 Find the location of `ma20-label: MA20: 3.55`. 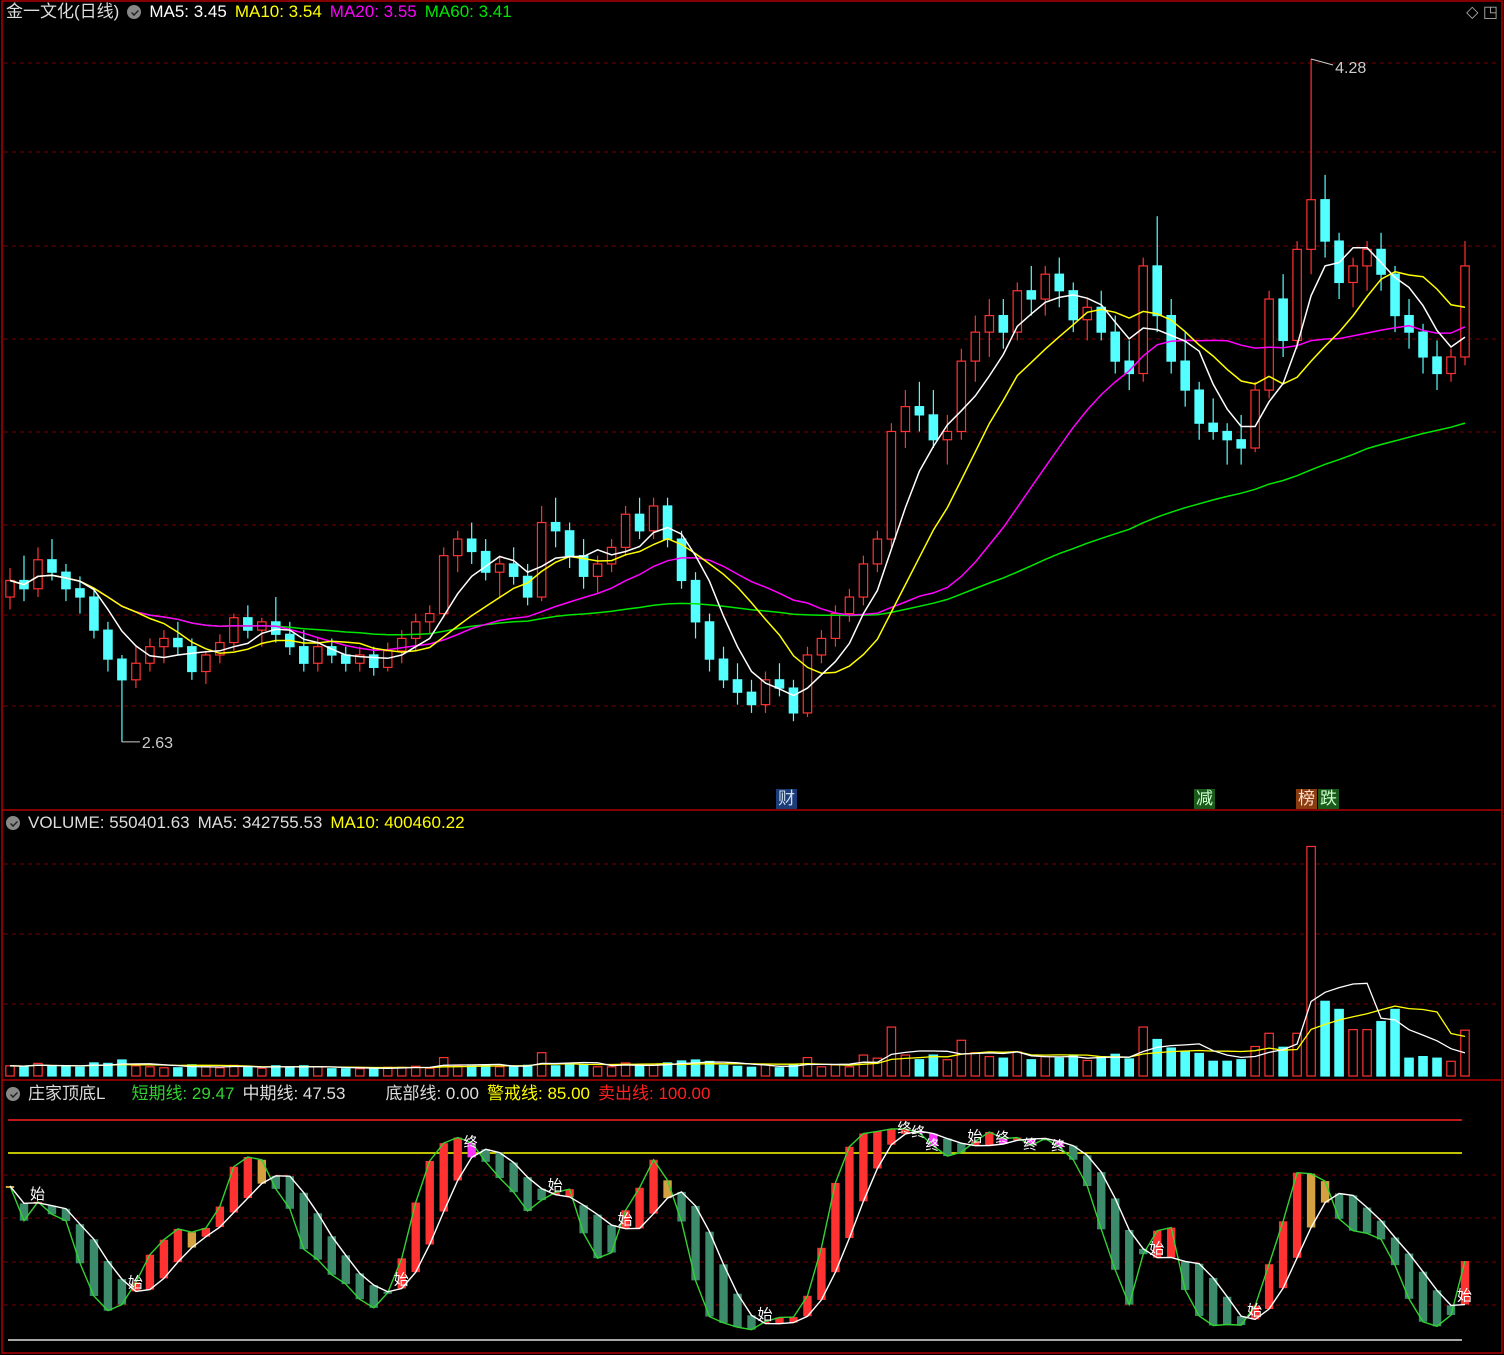

ma20-label: MA20: 3.55 is located at coordinates (373, 11).